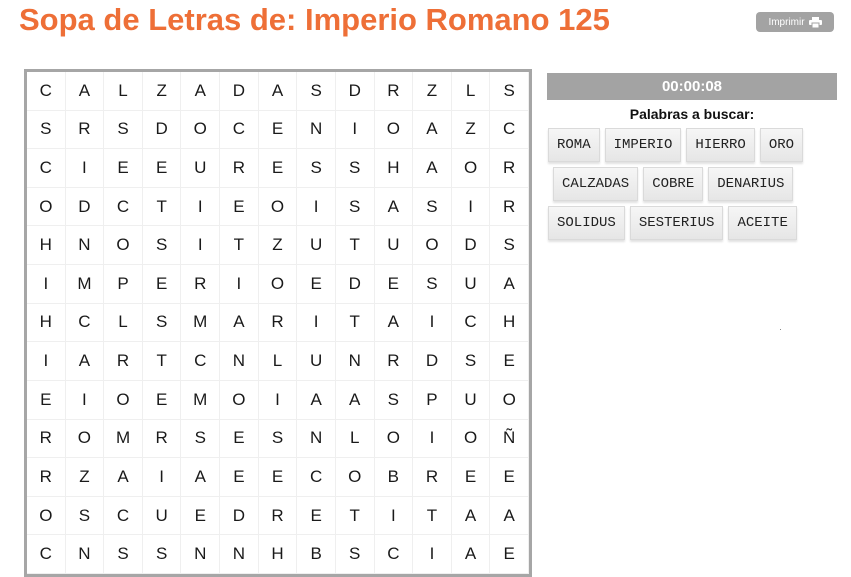 The width and height of the screenshot is (851, 577). I want to click on grid-cell: P, so click(123, 284).